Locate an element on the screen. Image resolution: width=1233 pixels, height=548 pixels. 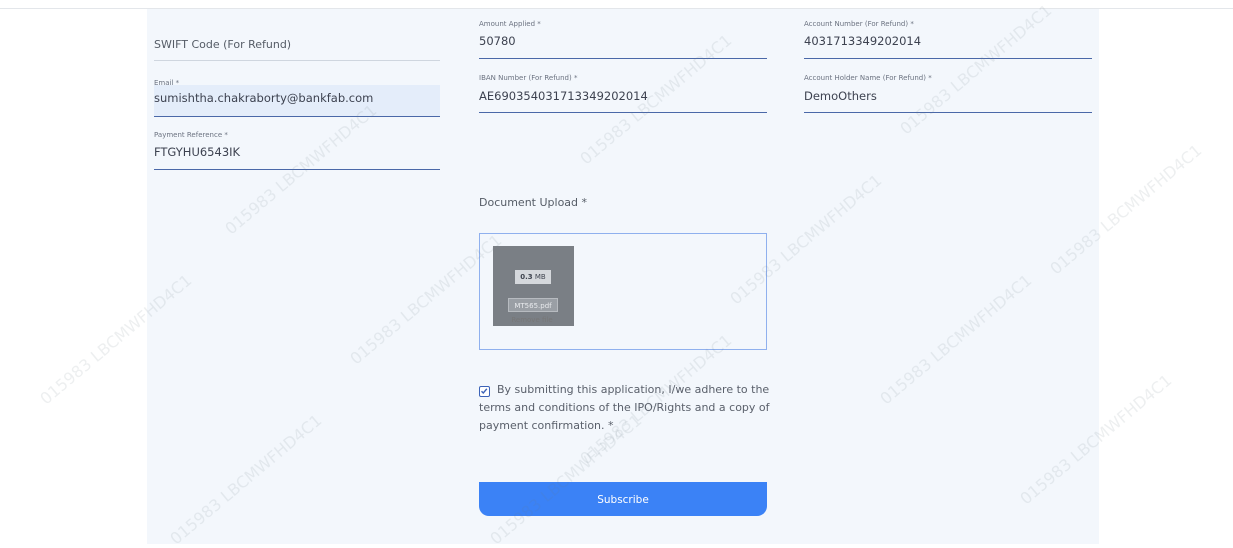
file-size-badge: 0.3 MB is located at coordinates (533, 277).